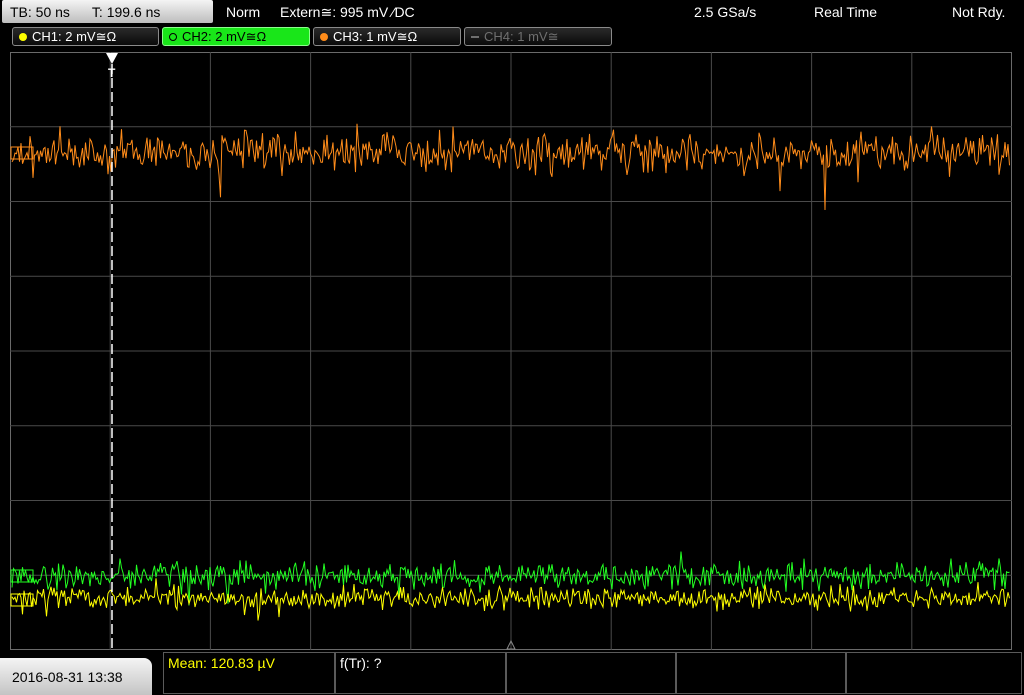 The image size is (1024, 695). Describe the element at coordinates (67, 676) in the screenshot. I see `datetime-label: 2016-08-31 13:38` at that location.